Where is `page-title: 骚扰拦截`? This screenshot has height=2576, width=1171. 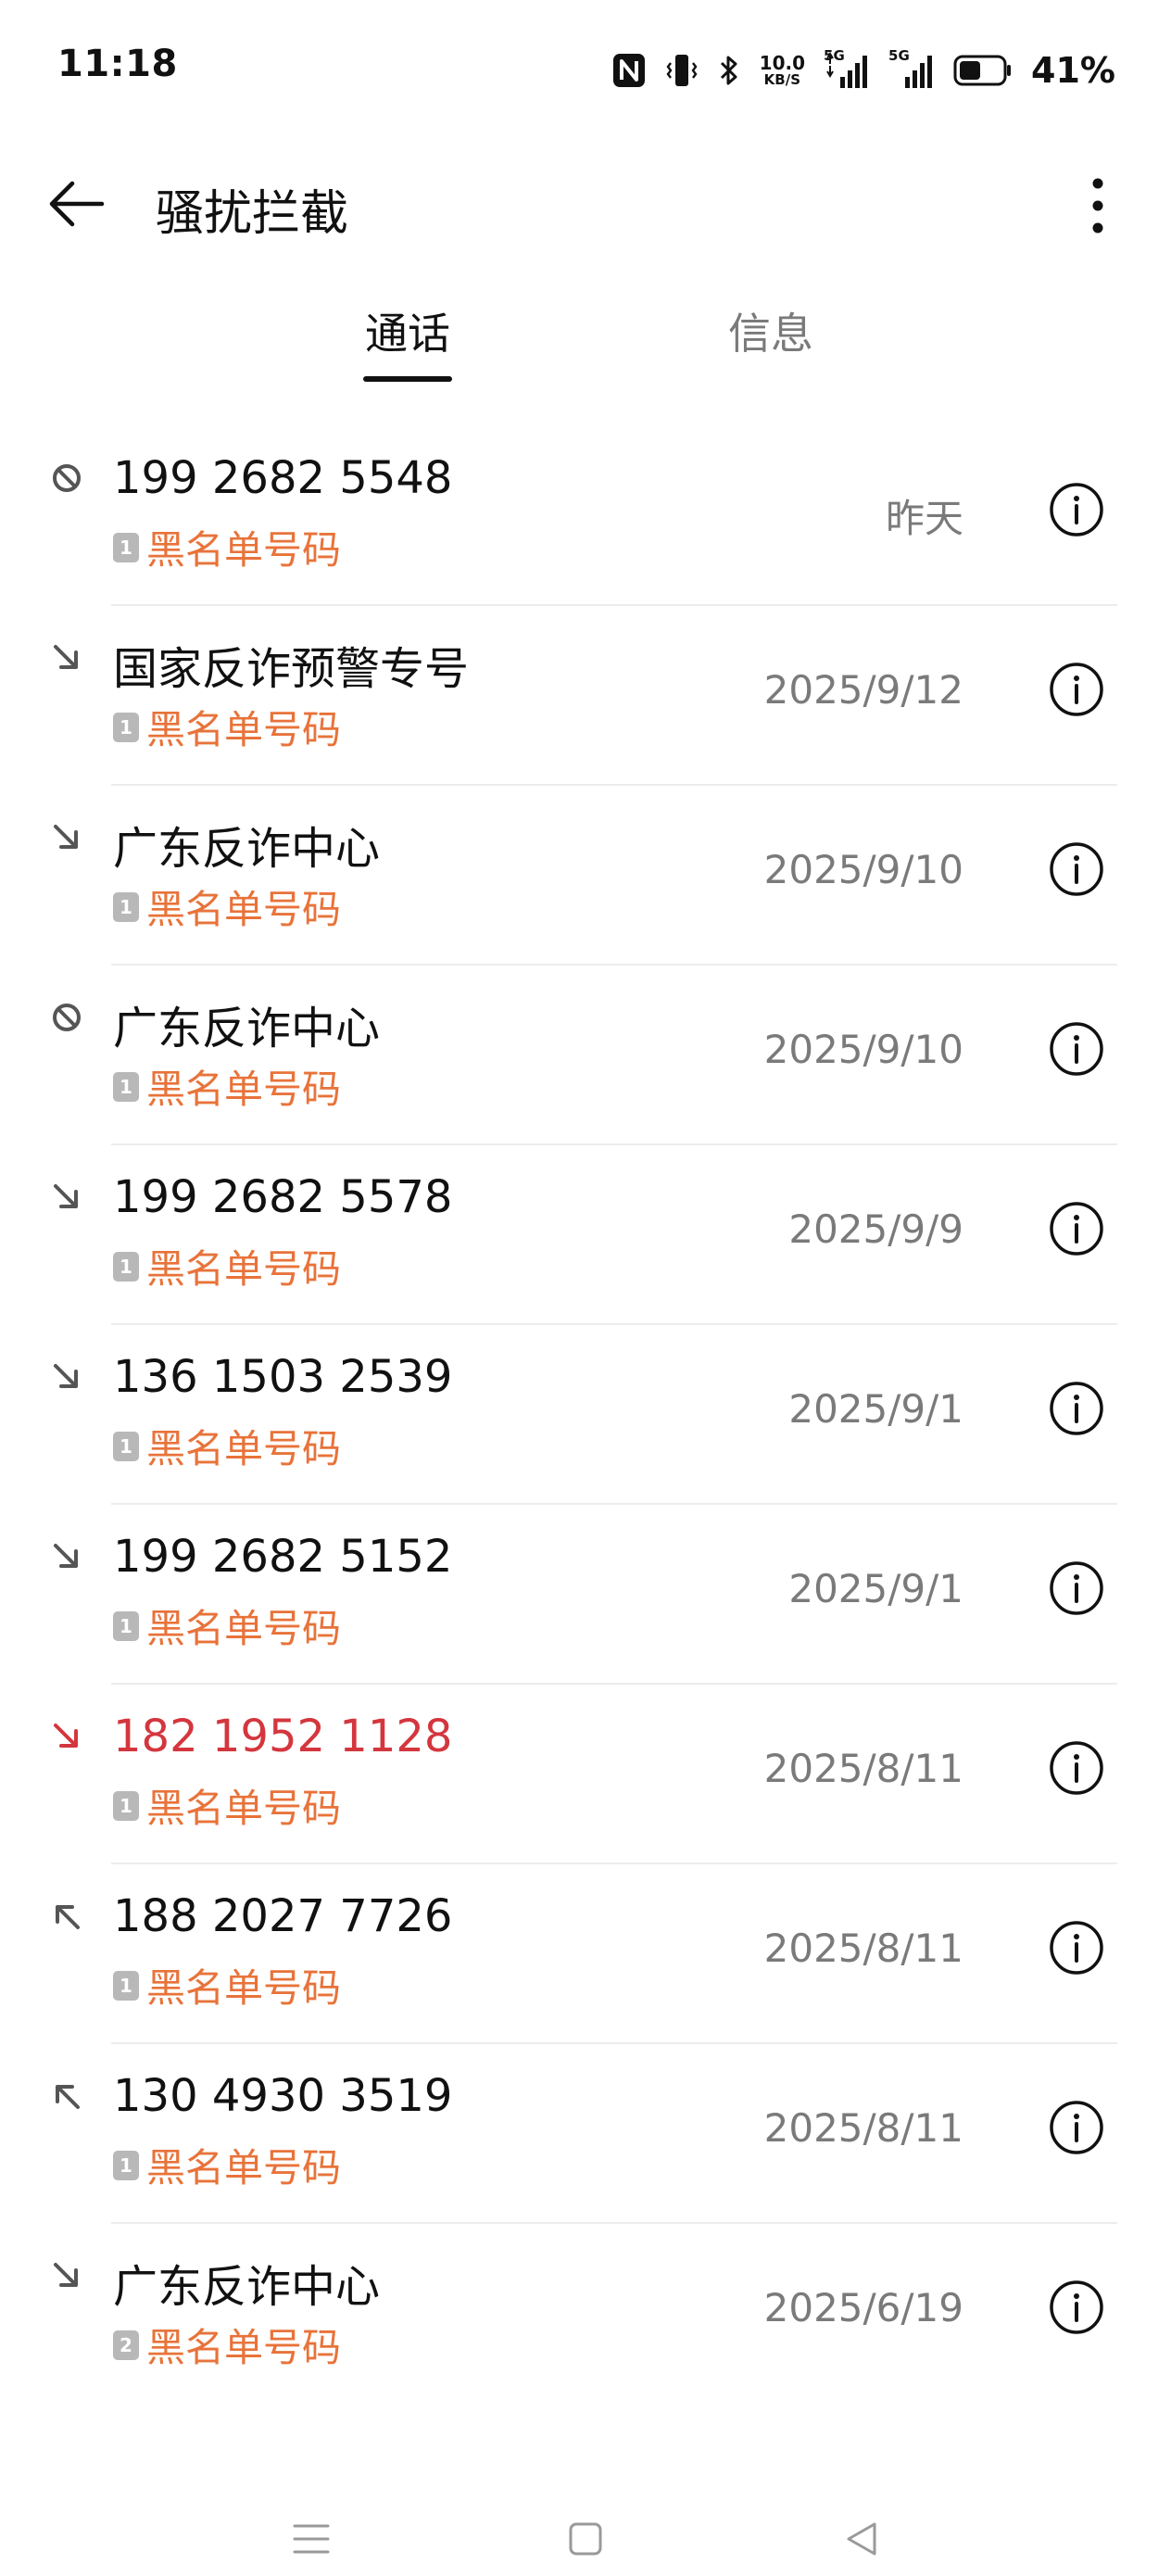 page-title: 骚扰拦截 is located at coordinates (253, 214).